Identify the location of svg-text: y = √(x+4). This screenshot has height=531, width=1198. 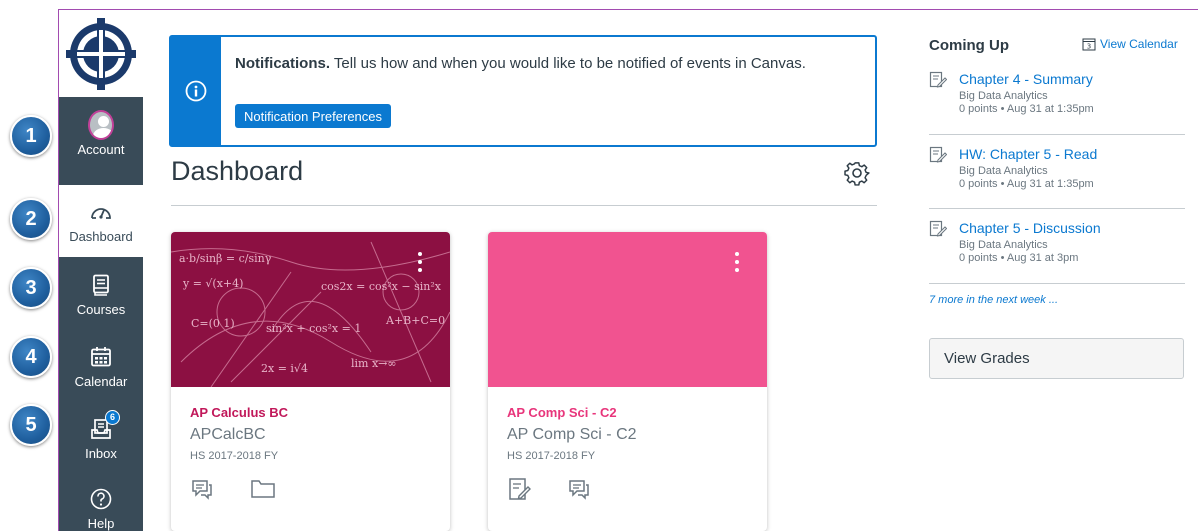
(212, 283).